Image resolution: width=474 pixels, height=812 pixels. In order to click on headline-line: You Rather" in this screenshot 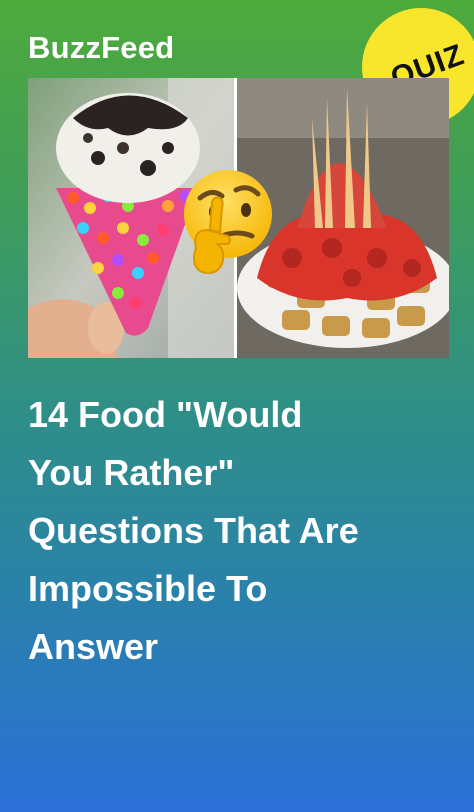, I will do `click(131, 472)`.